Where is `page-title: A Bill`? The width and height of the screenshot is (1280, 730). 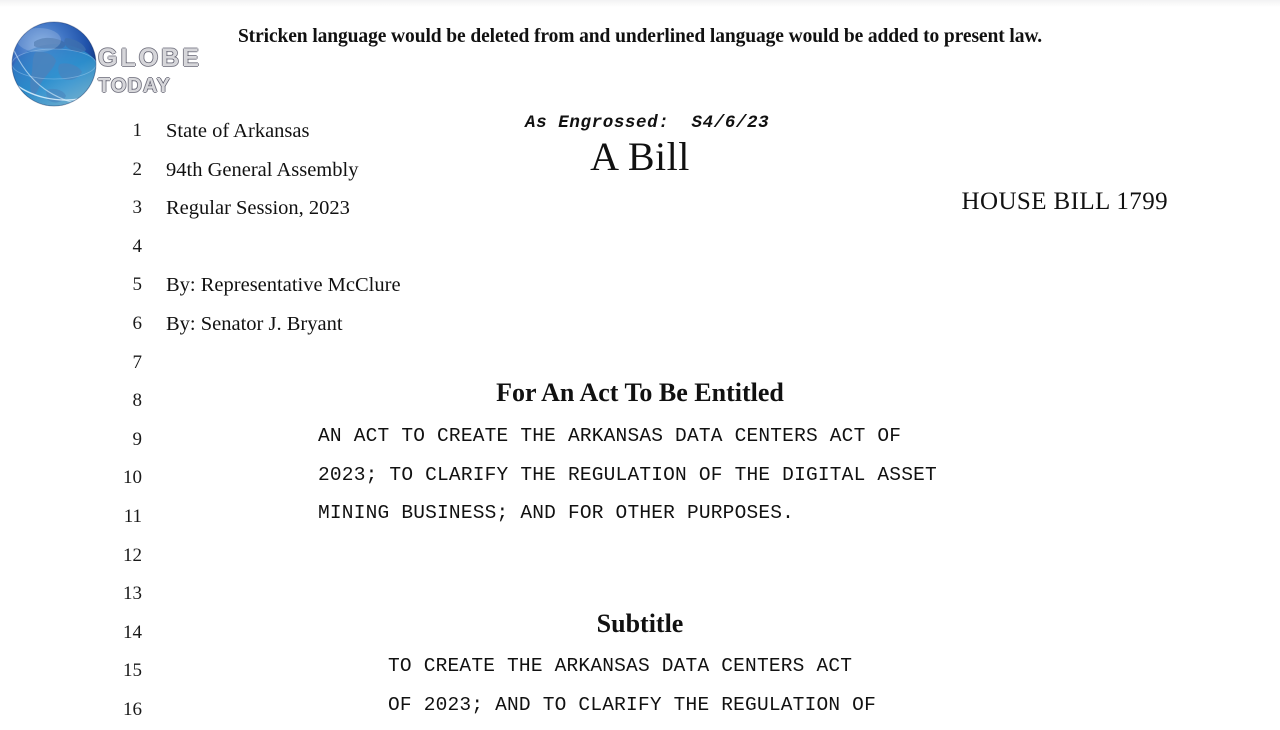
page-title: A Bill is located at coordinates (640, 156).